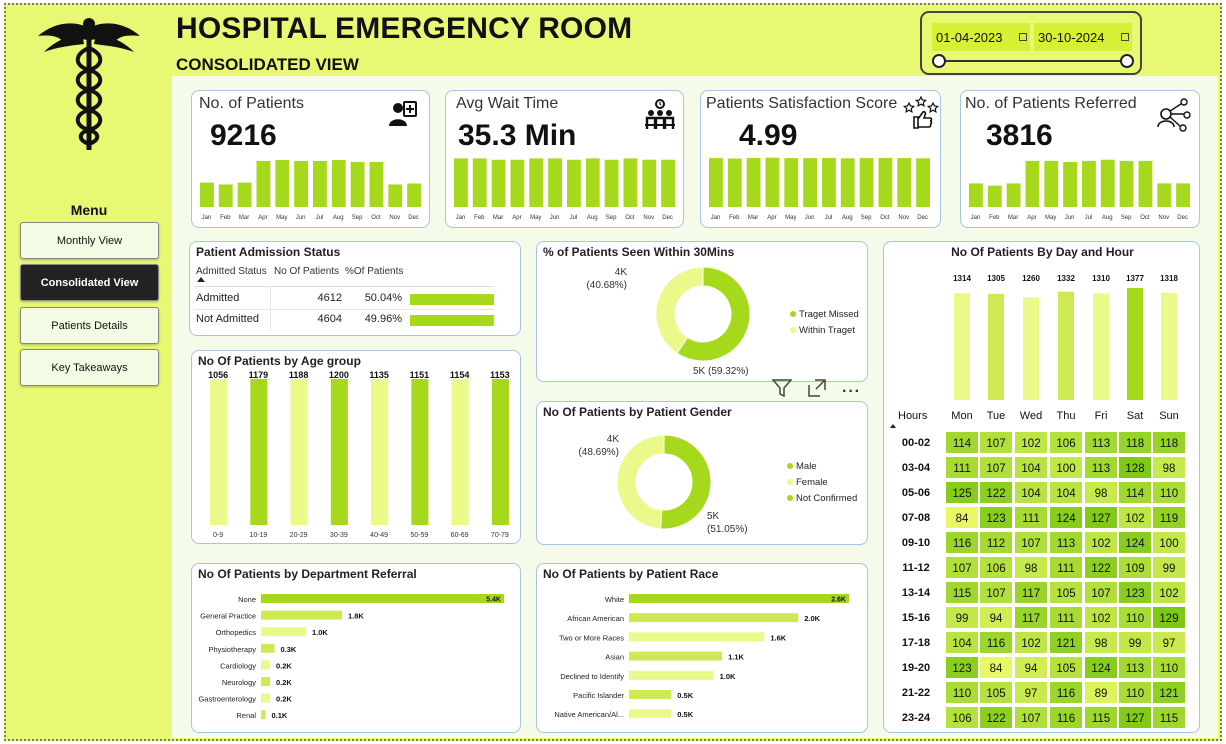 Image resolution: width=1226 pixels, height=744 pixels. I want to click on chart-title: No Of Patients By Day and Hour, so click(1042, 252).